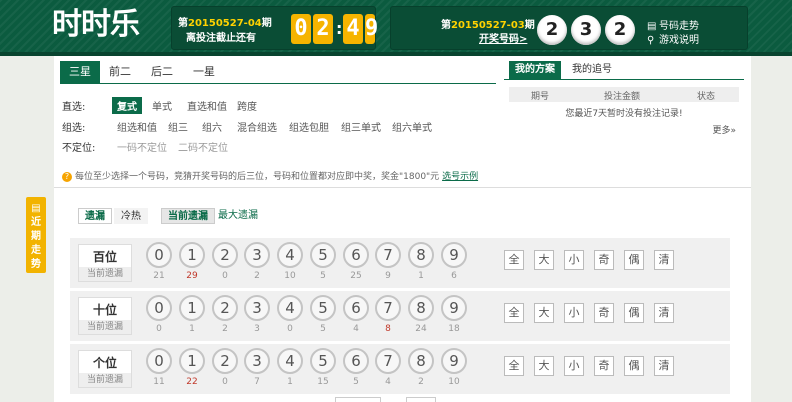 The width and height of the screenshot is (792, 402). What do you see at coordinates (127, 105) in the screenshot?
I see `option-fushi: 复式` at bounding box center [127, 105].